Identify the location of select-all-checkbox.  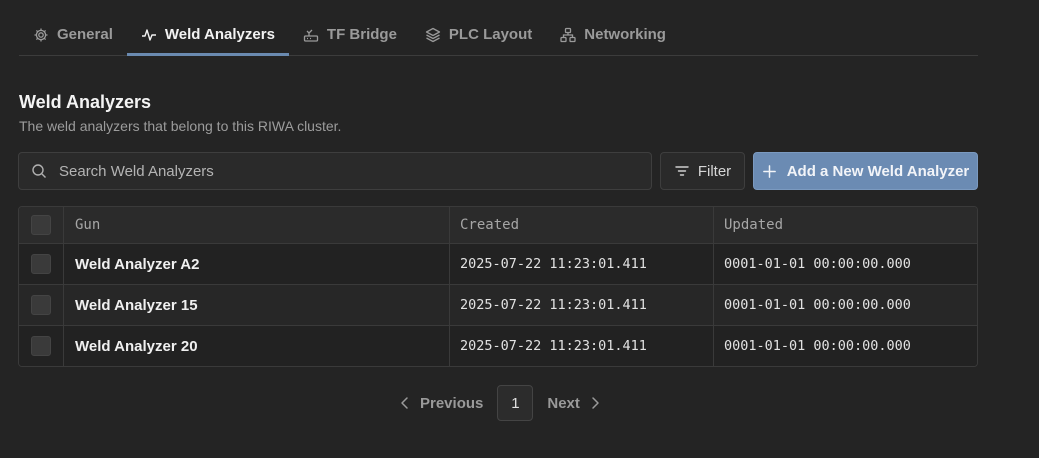
(41, 225).